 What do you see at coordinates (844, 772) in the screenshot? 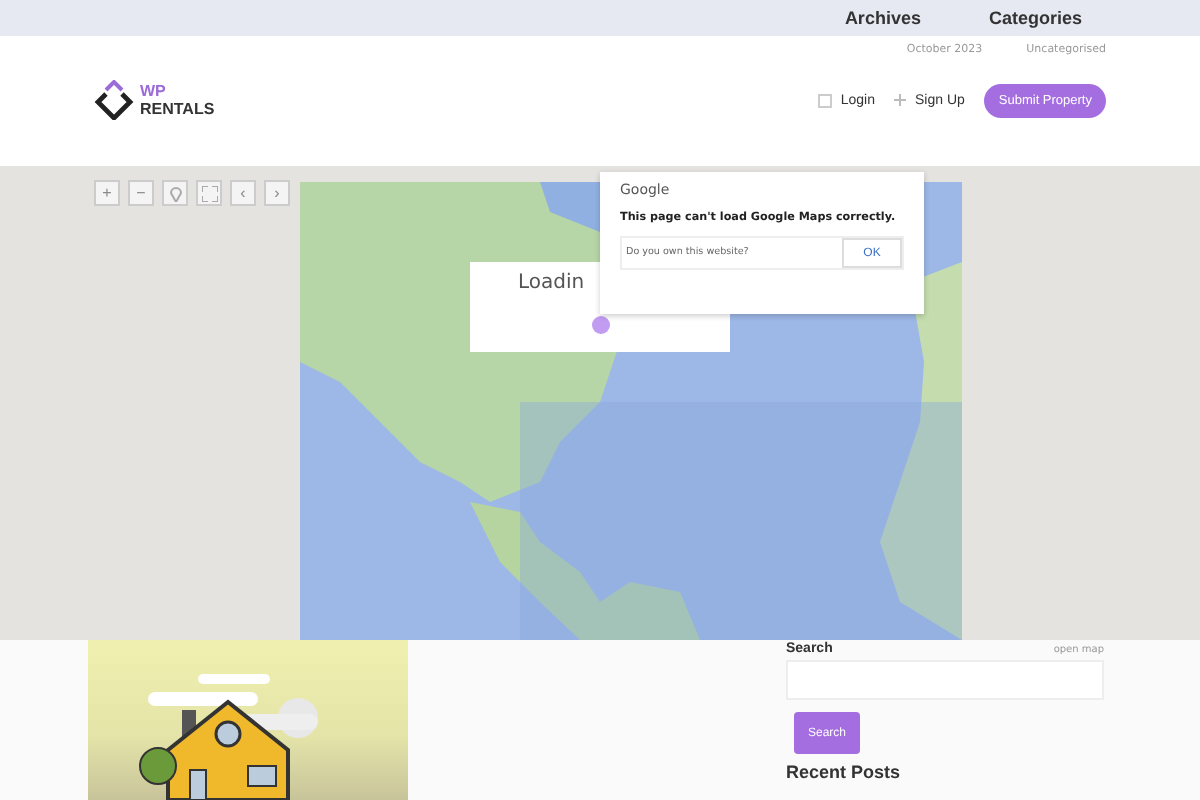
I see `recent-posts-heading: Recent Posts` at bounding box center [844, 772].